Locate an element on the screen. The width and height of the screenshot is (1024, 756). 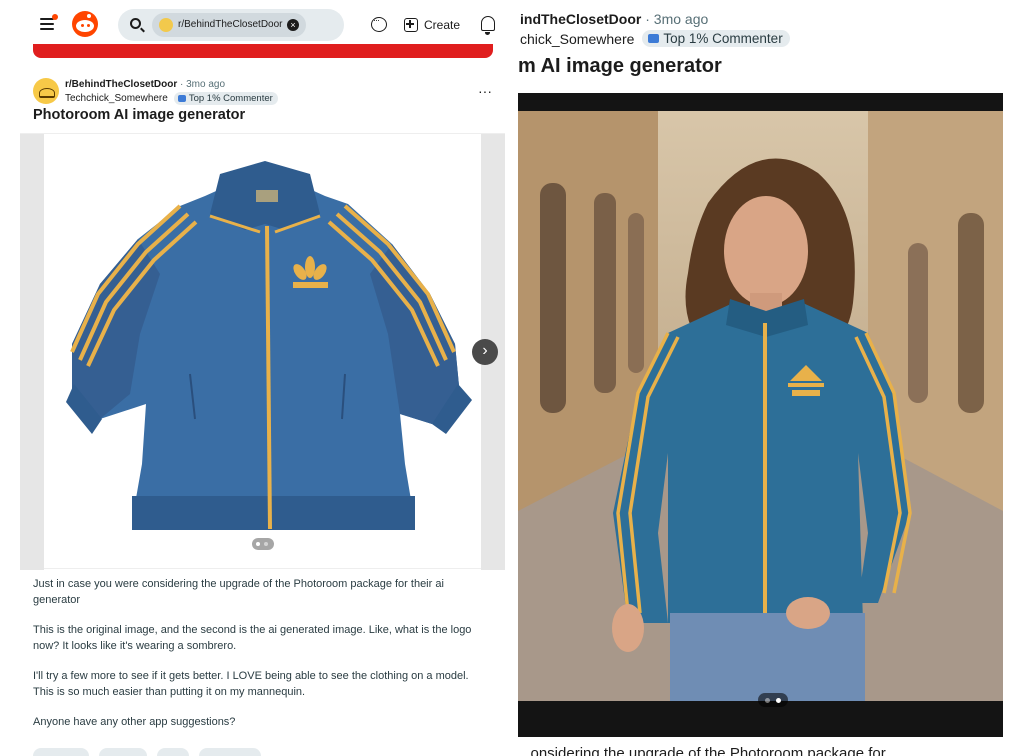
carousel-pager is located at coordinates (263, 544).